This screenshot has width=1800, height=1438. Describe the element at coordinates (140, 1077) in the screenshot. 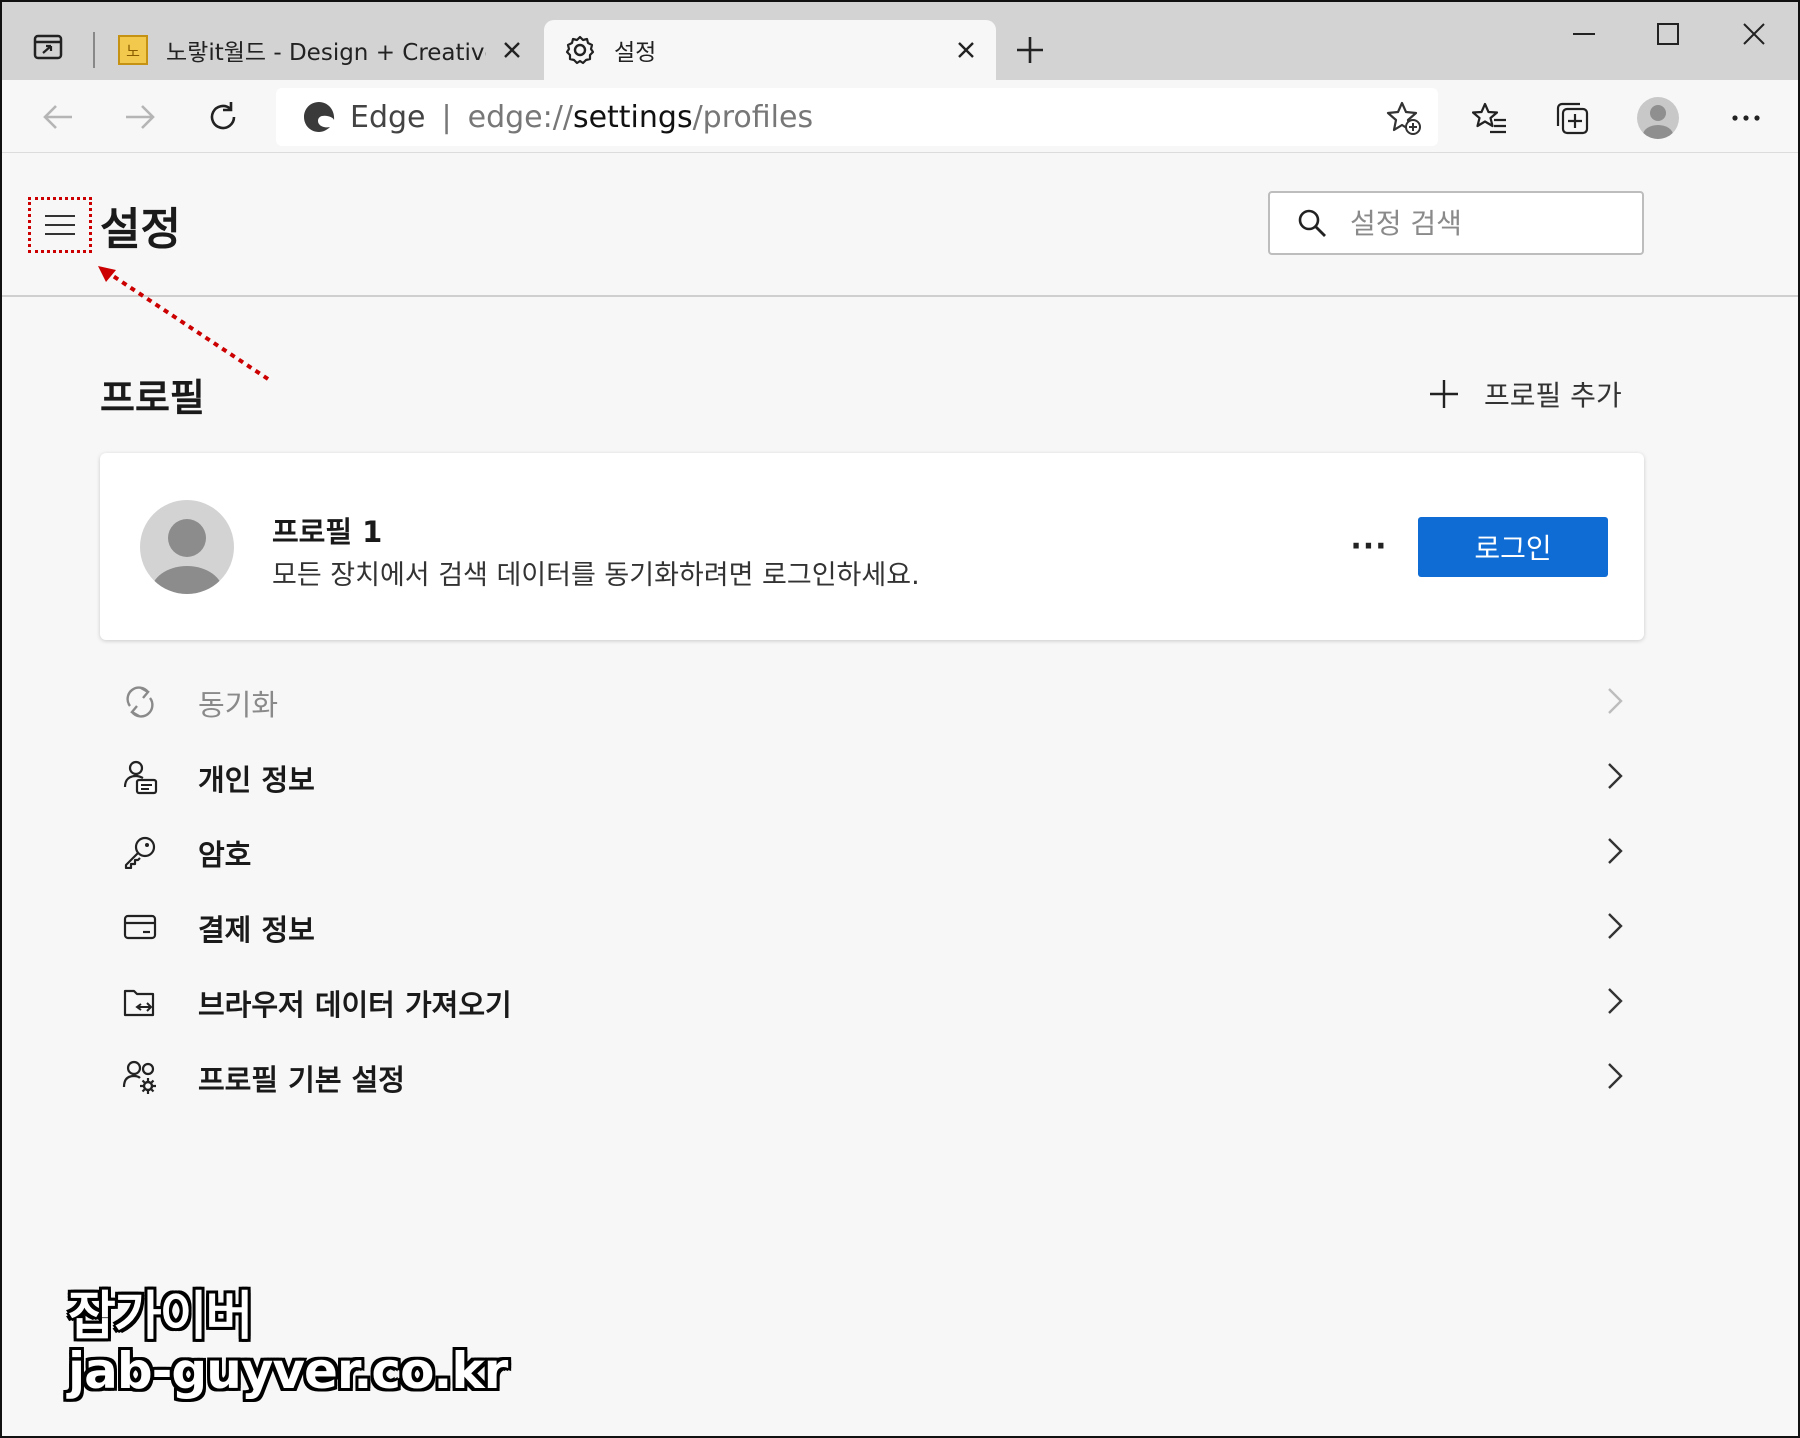

I see `profile-settings-icon` at that location.